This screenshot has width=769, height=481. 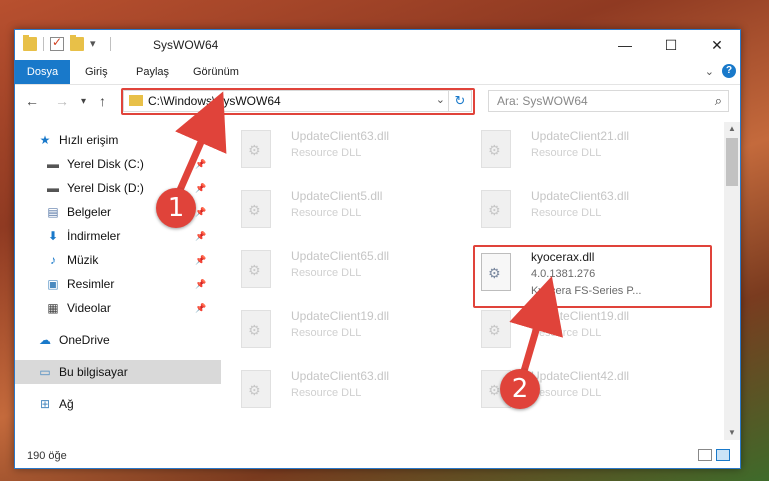 What do you see at coordinates (122, 140) in the screenshot?
I see `sidebar-item-quick-access: ★ Hızlı erişim` at bounding box center [122, 140].